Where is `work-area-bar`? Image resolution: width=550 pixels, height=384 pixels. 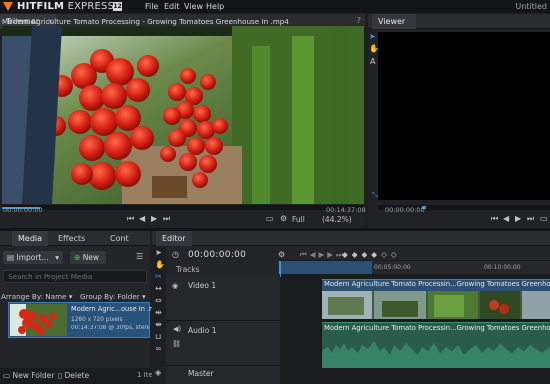 work-area-bar is located at coordinates (326, 267).